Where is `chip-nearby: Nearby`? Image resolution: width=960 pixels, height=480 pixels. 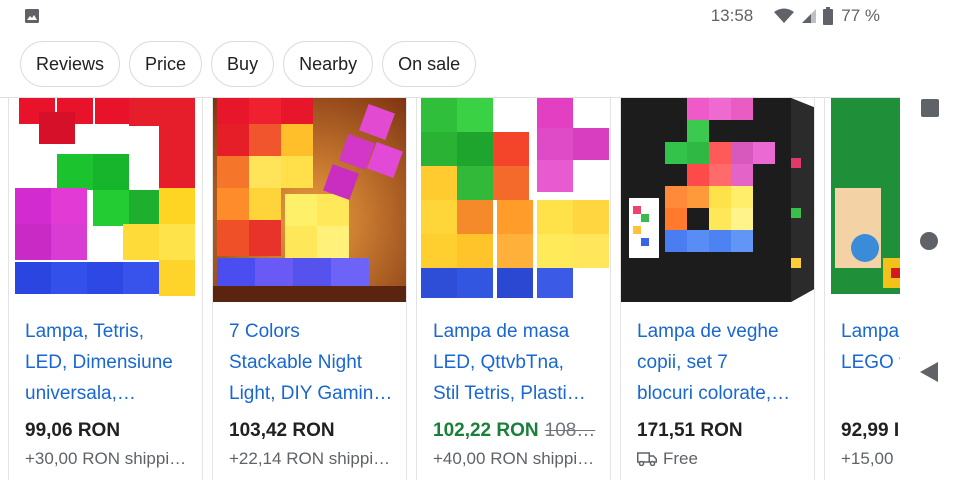 chip-nearby: Nearby is located at coordinates (328, 64).